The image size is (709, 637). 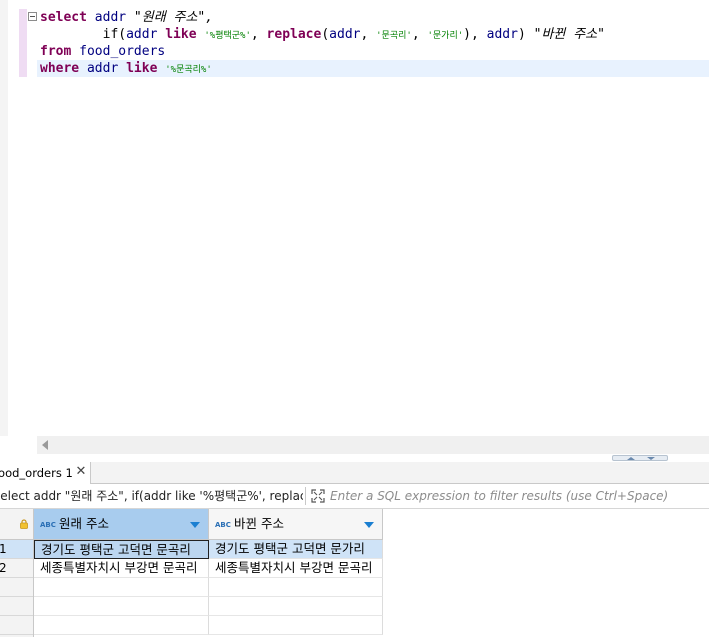 I want to click on editor-ruler, so click(x=4, y=218).